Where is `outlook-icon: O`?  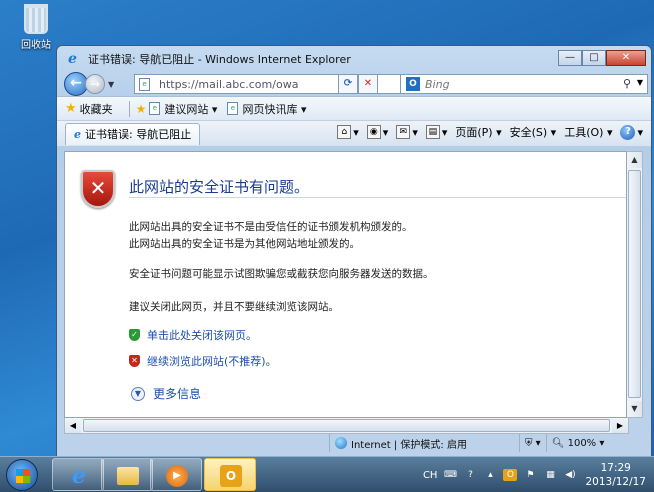
outlook-icon: O is located at coordinates (231, 476).